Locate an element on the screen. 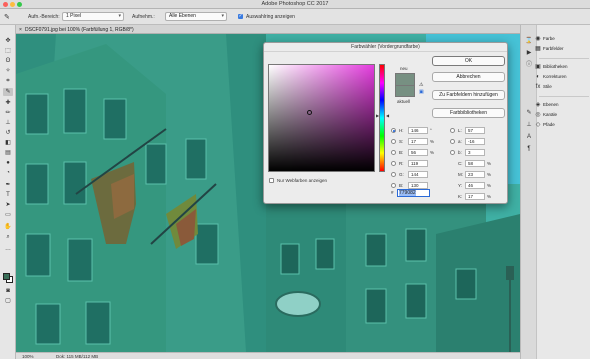 Image resolution: width=590 pixels, height=359 pixels. show-ring-checkbox is located at coordinates (240, 16).